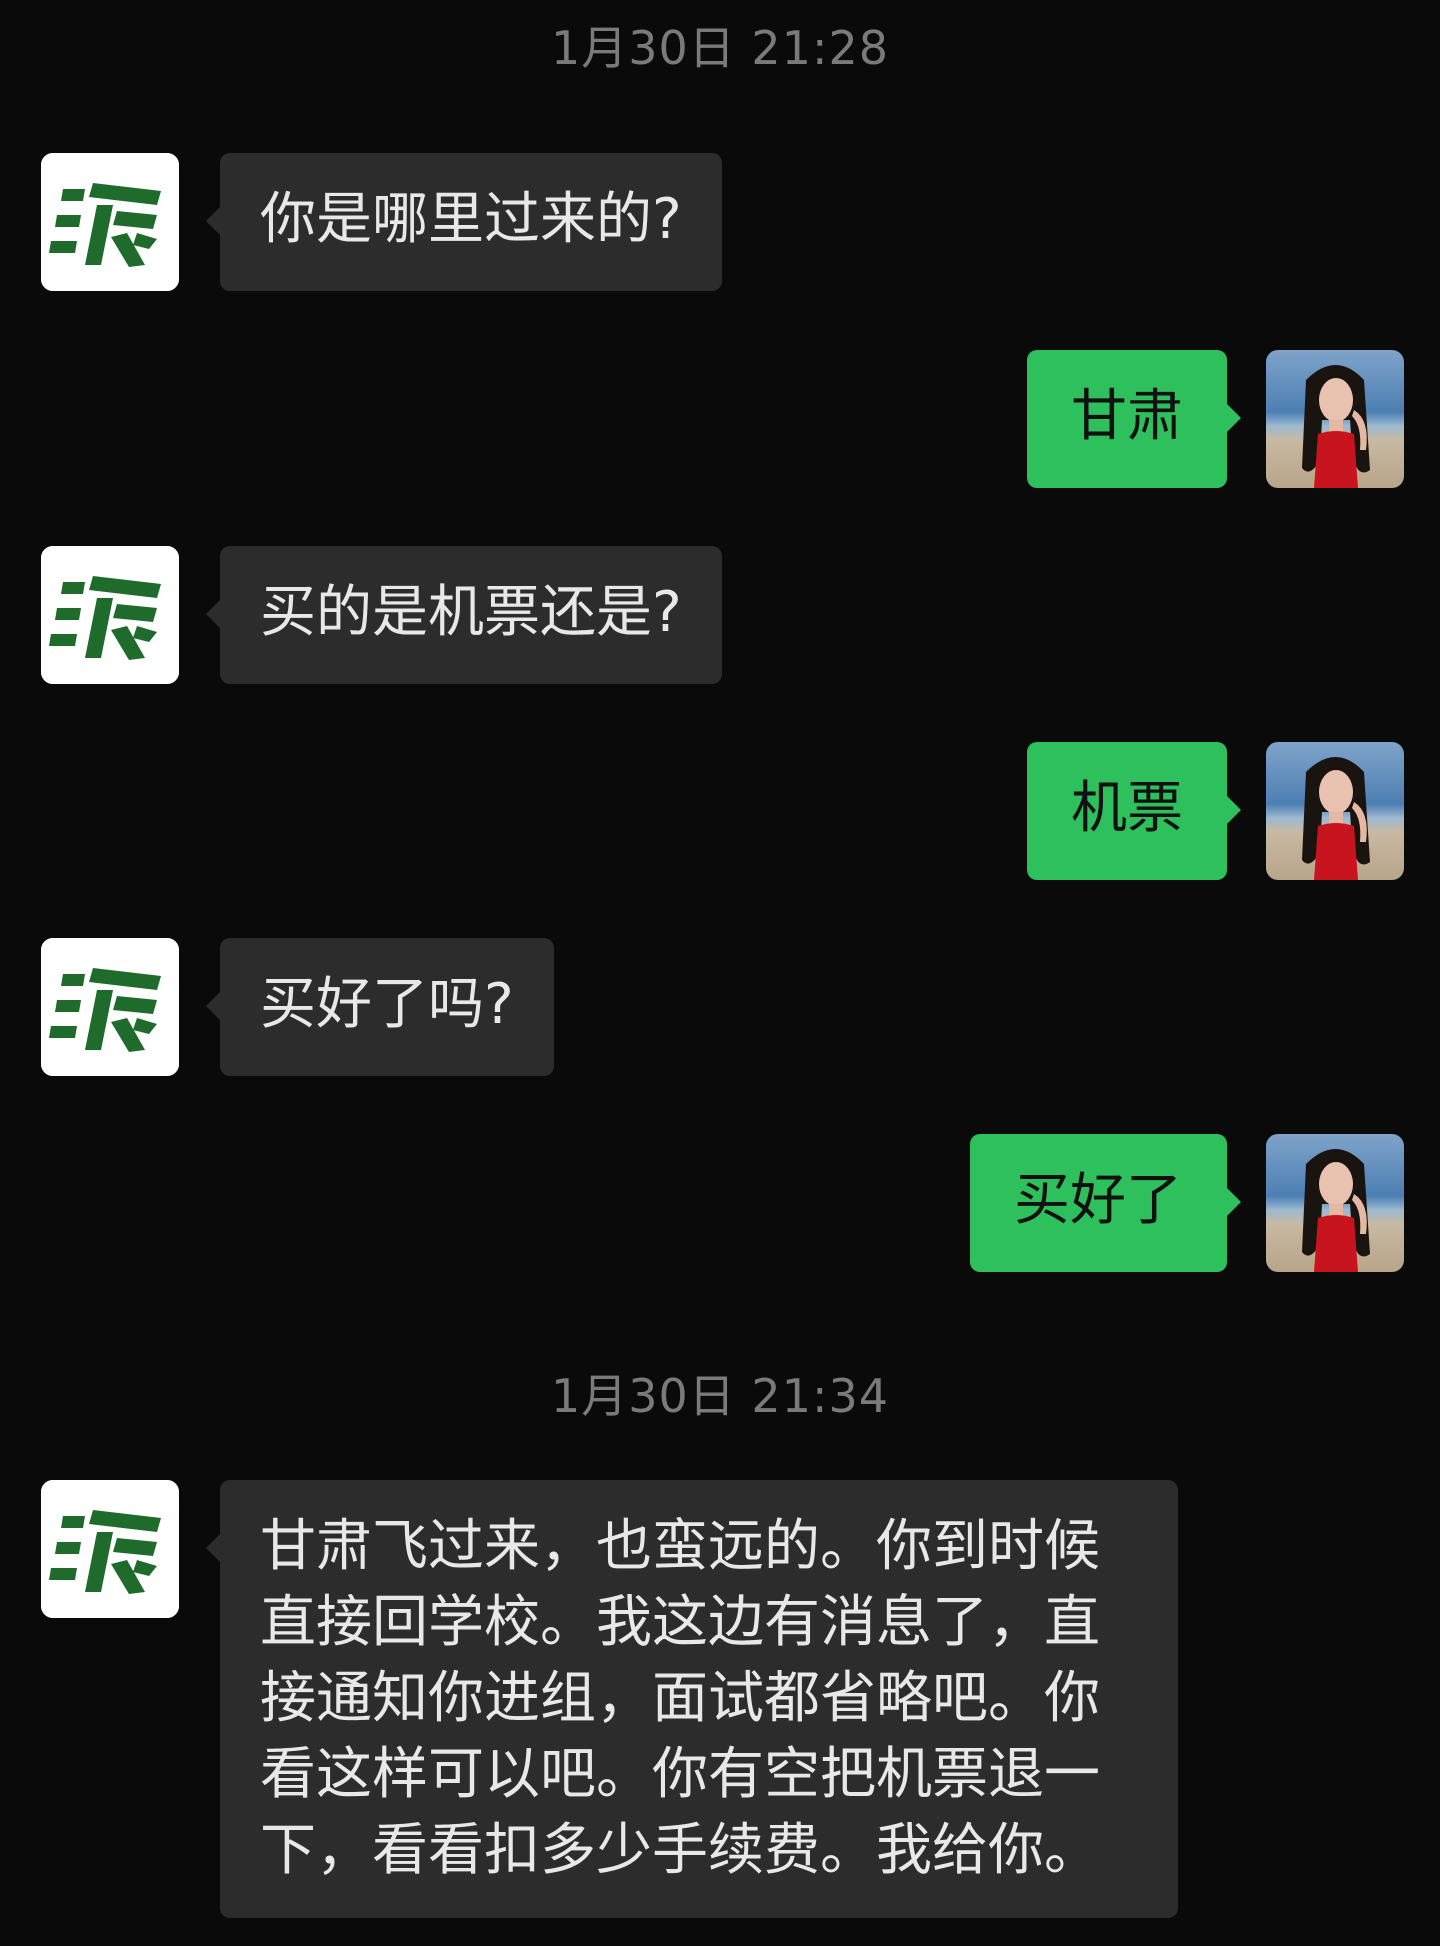 The height and width of the screenshot is (1946, 1440). I want to click on incoming-message-bubble: 买好了吗?, so click(380, 1007).